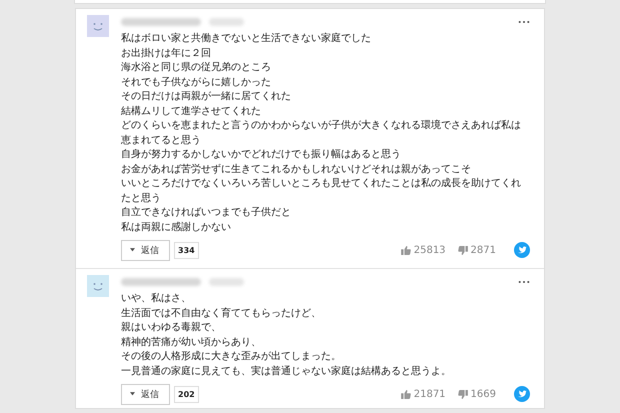  What do you see at coordinates (483, 250) in the screenshot?
I see `dislike-count: 2871` at bounding box center [483, 250].